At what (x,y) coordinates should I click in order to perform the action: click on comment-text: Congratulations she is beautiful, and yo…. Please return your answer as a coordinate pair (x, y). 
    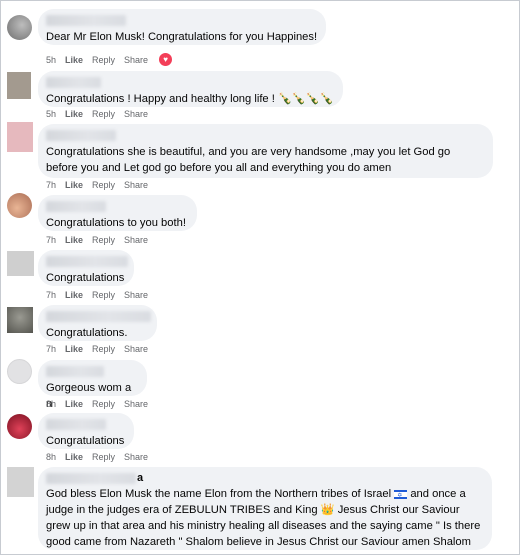
    Looking at the image, I should click on (250, 160).